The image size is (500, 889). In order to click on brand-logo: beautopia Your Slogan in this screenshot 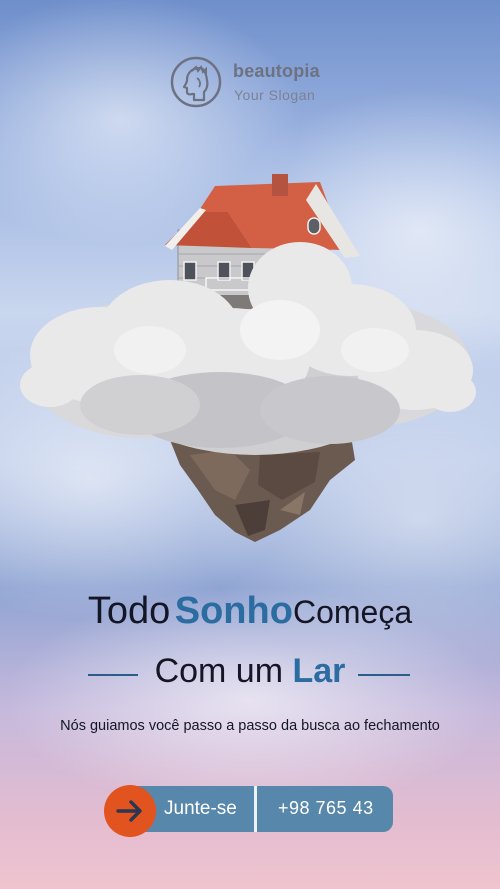, I will do `click(255, 84)`.